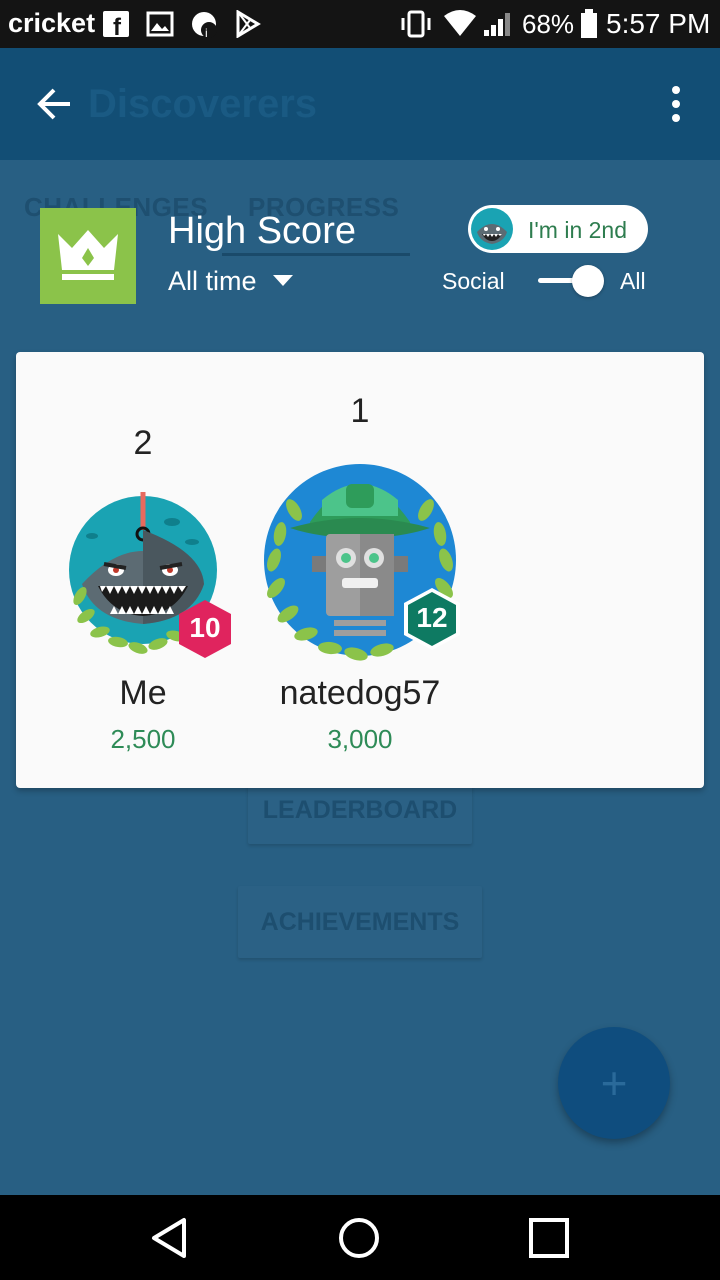 Image resolution: width=720 pixels, height=1280 pixels. What do you see at coordinates (143, 443) in the screenshot?
I see `player-rank: 2` at bounding box center [143, 443].